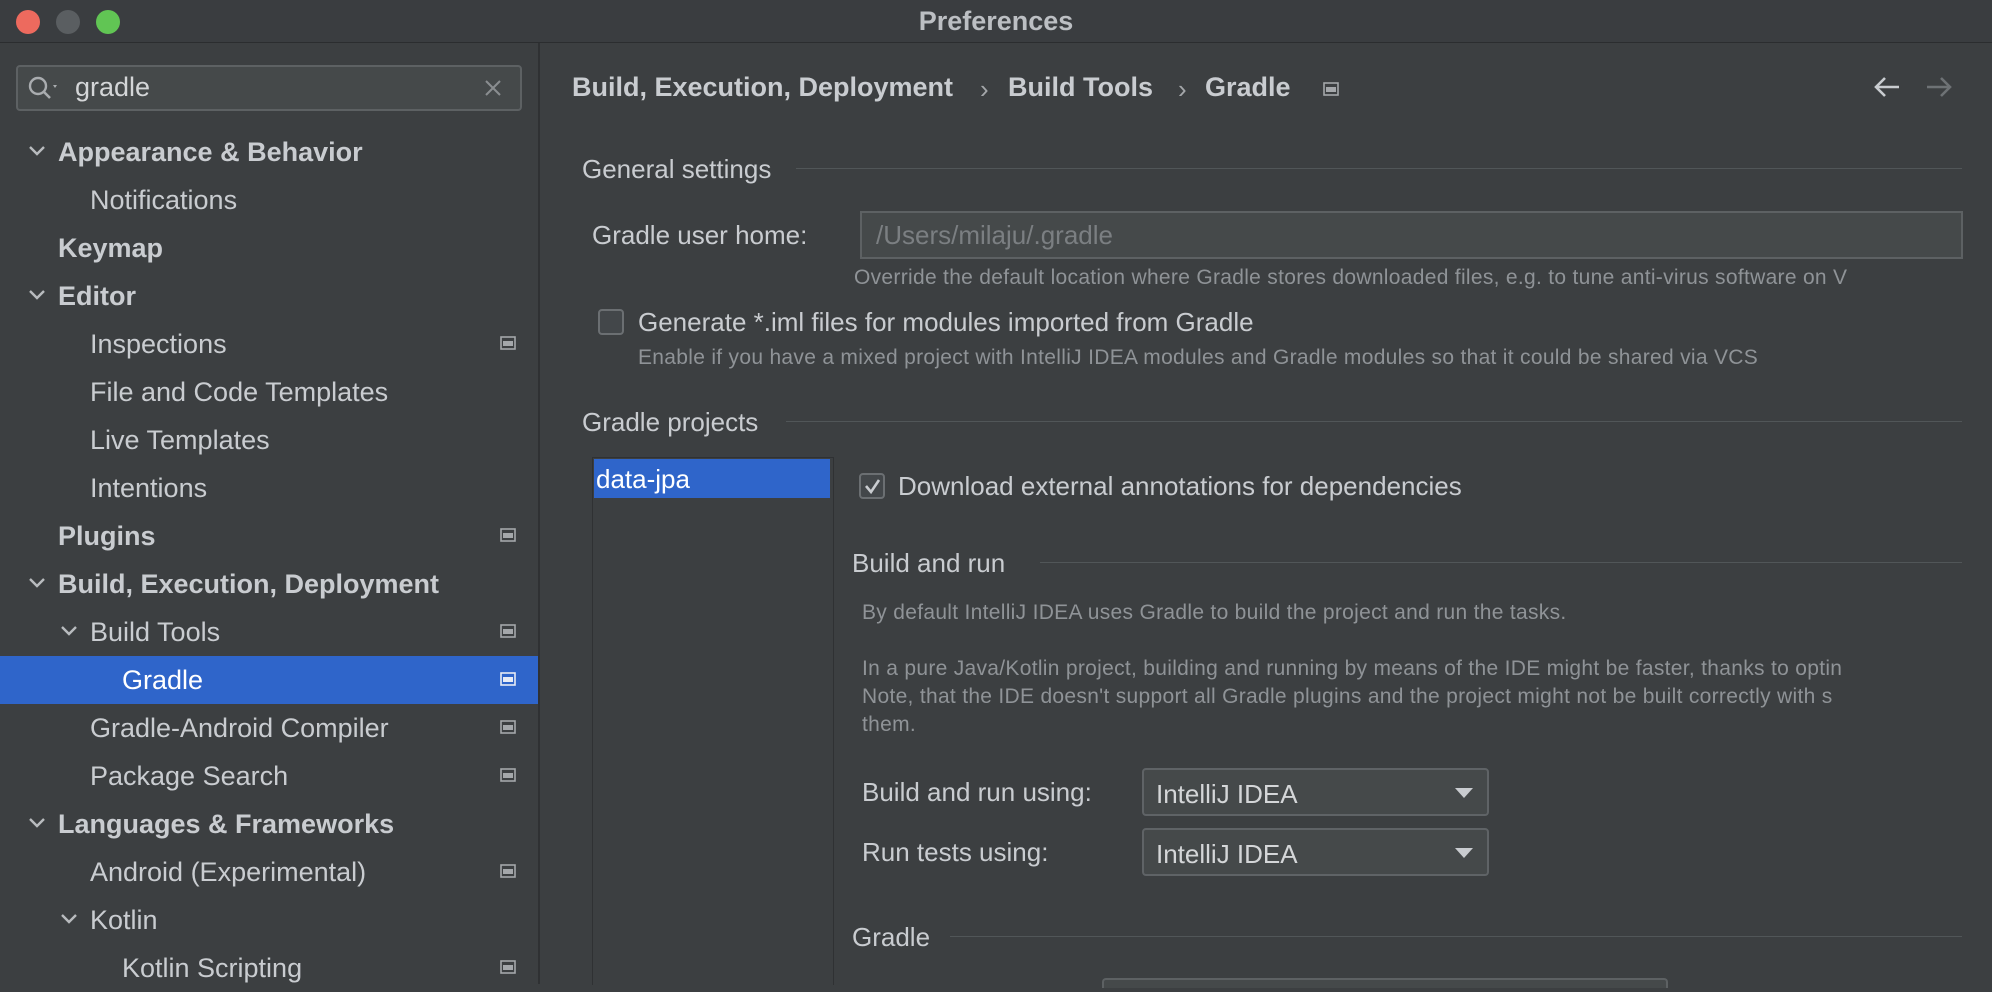 The width and height of the screenshot is (1992, 992). I want to click on arrow-right-icon, so click(1939, 87).